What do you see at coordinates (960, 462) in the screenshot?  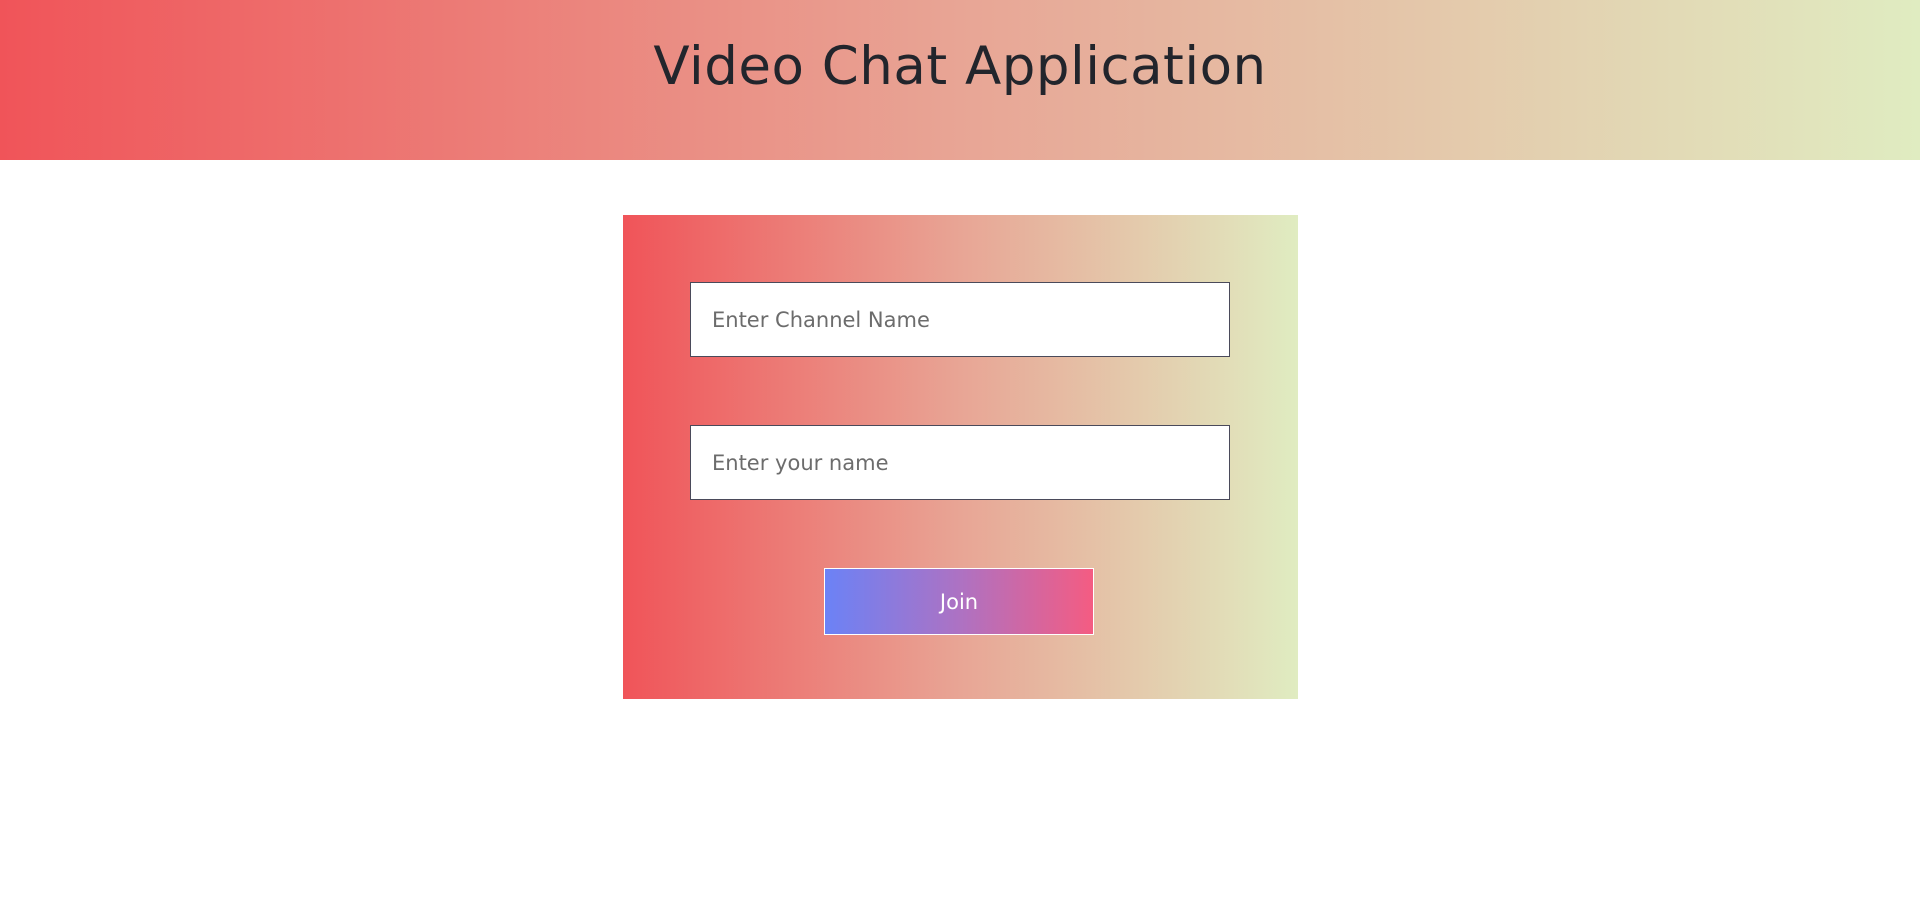 I see `user-name-input` at bounding box center [960, 462].